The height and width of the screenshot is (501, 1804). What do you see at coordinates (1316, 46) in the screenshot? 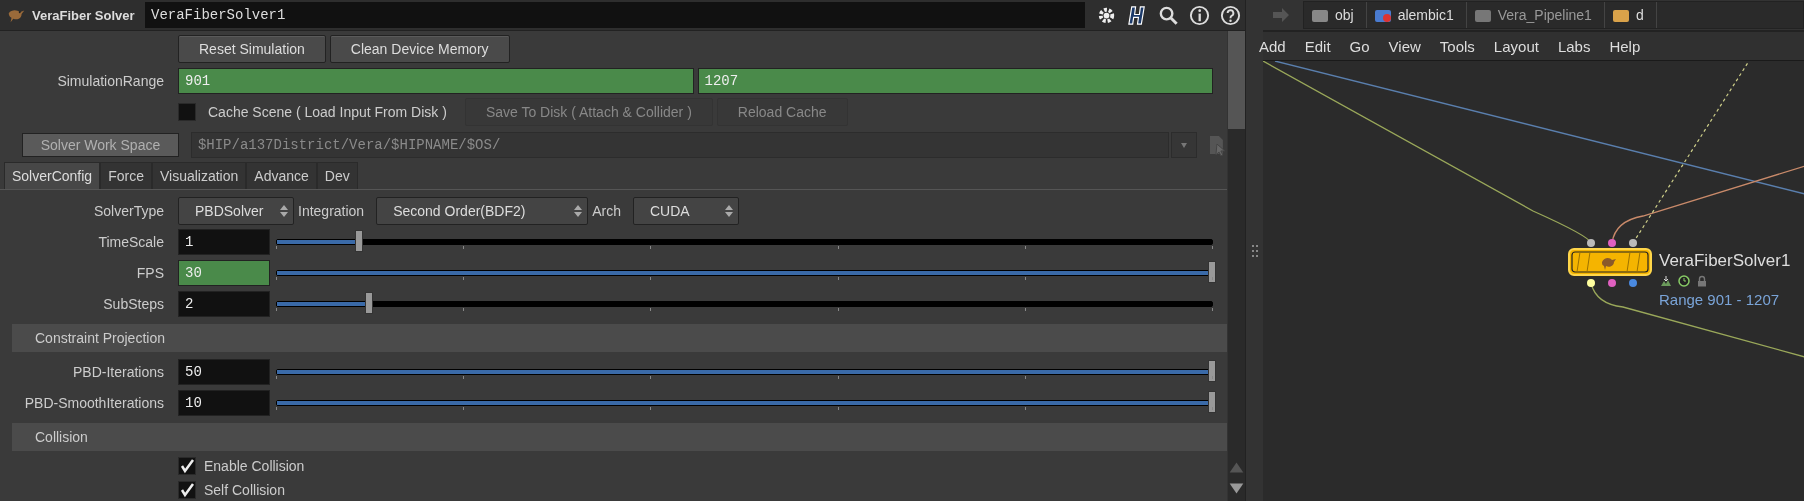
I see `menu-item: Edit` at bounding box center [1316, 46].